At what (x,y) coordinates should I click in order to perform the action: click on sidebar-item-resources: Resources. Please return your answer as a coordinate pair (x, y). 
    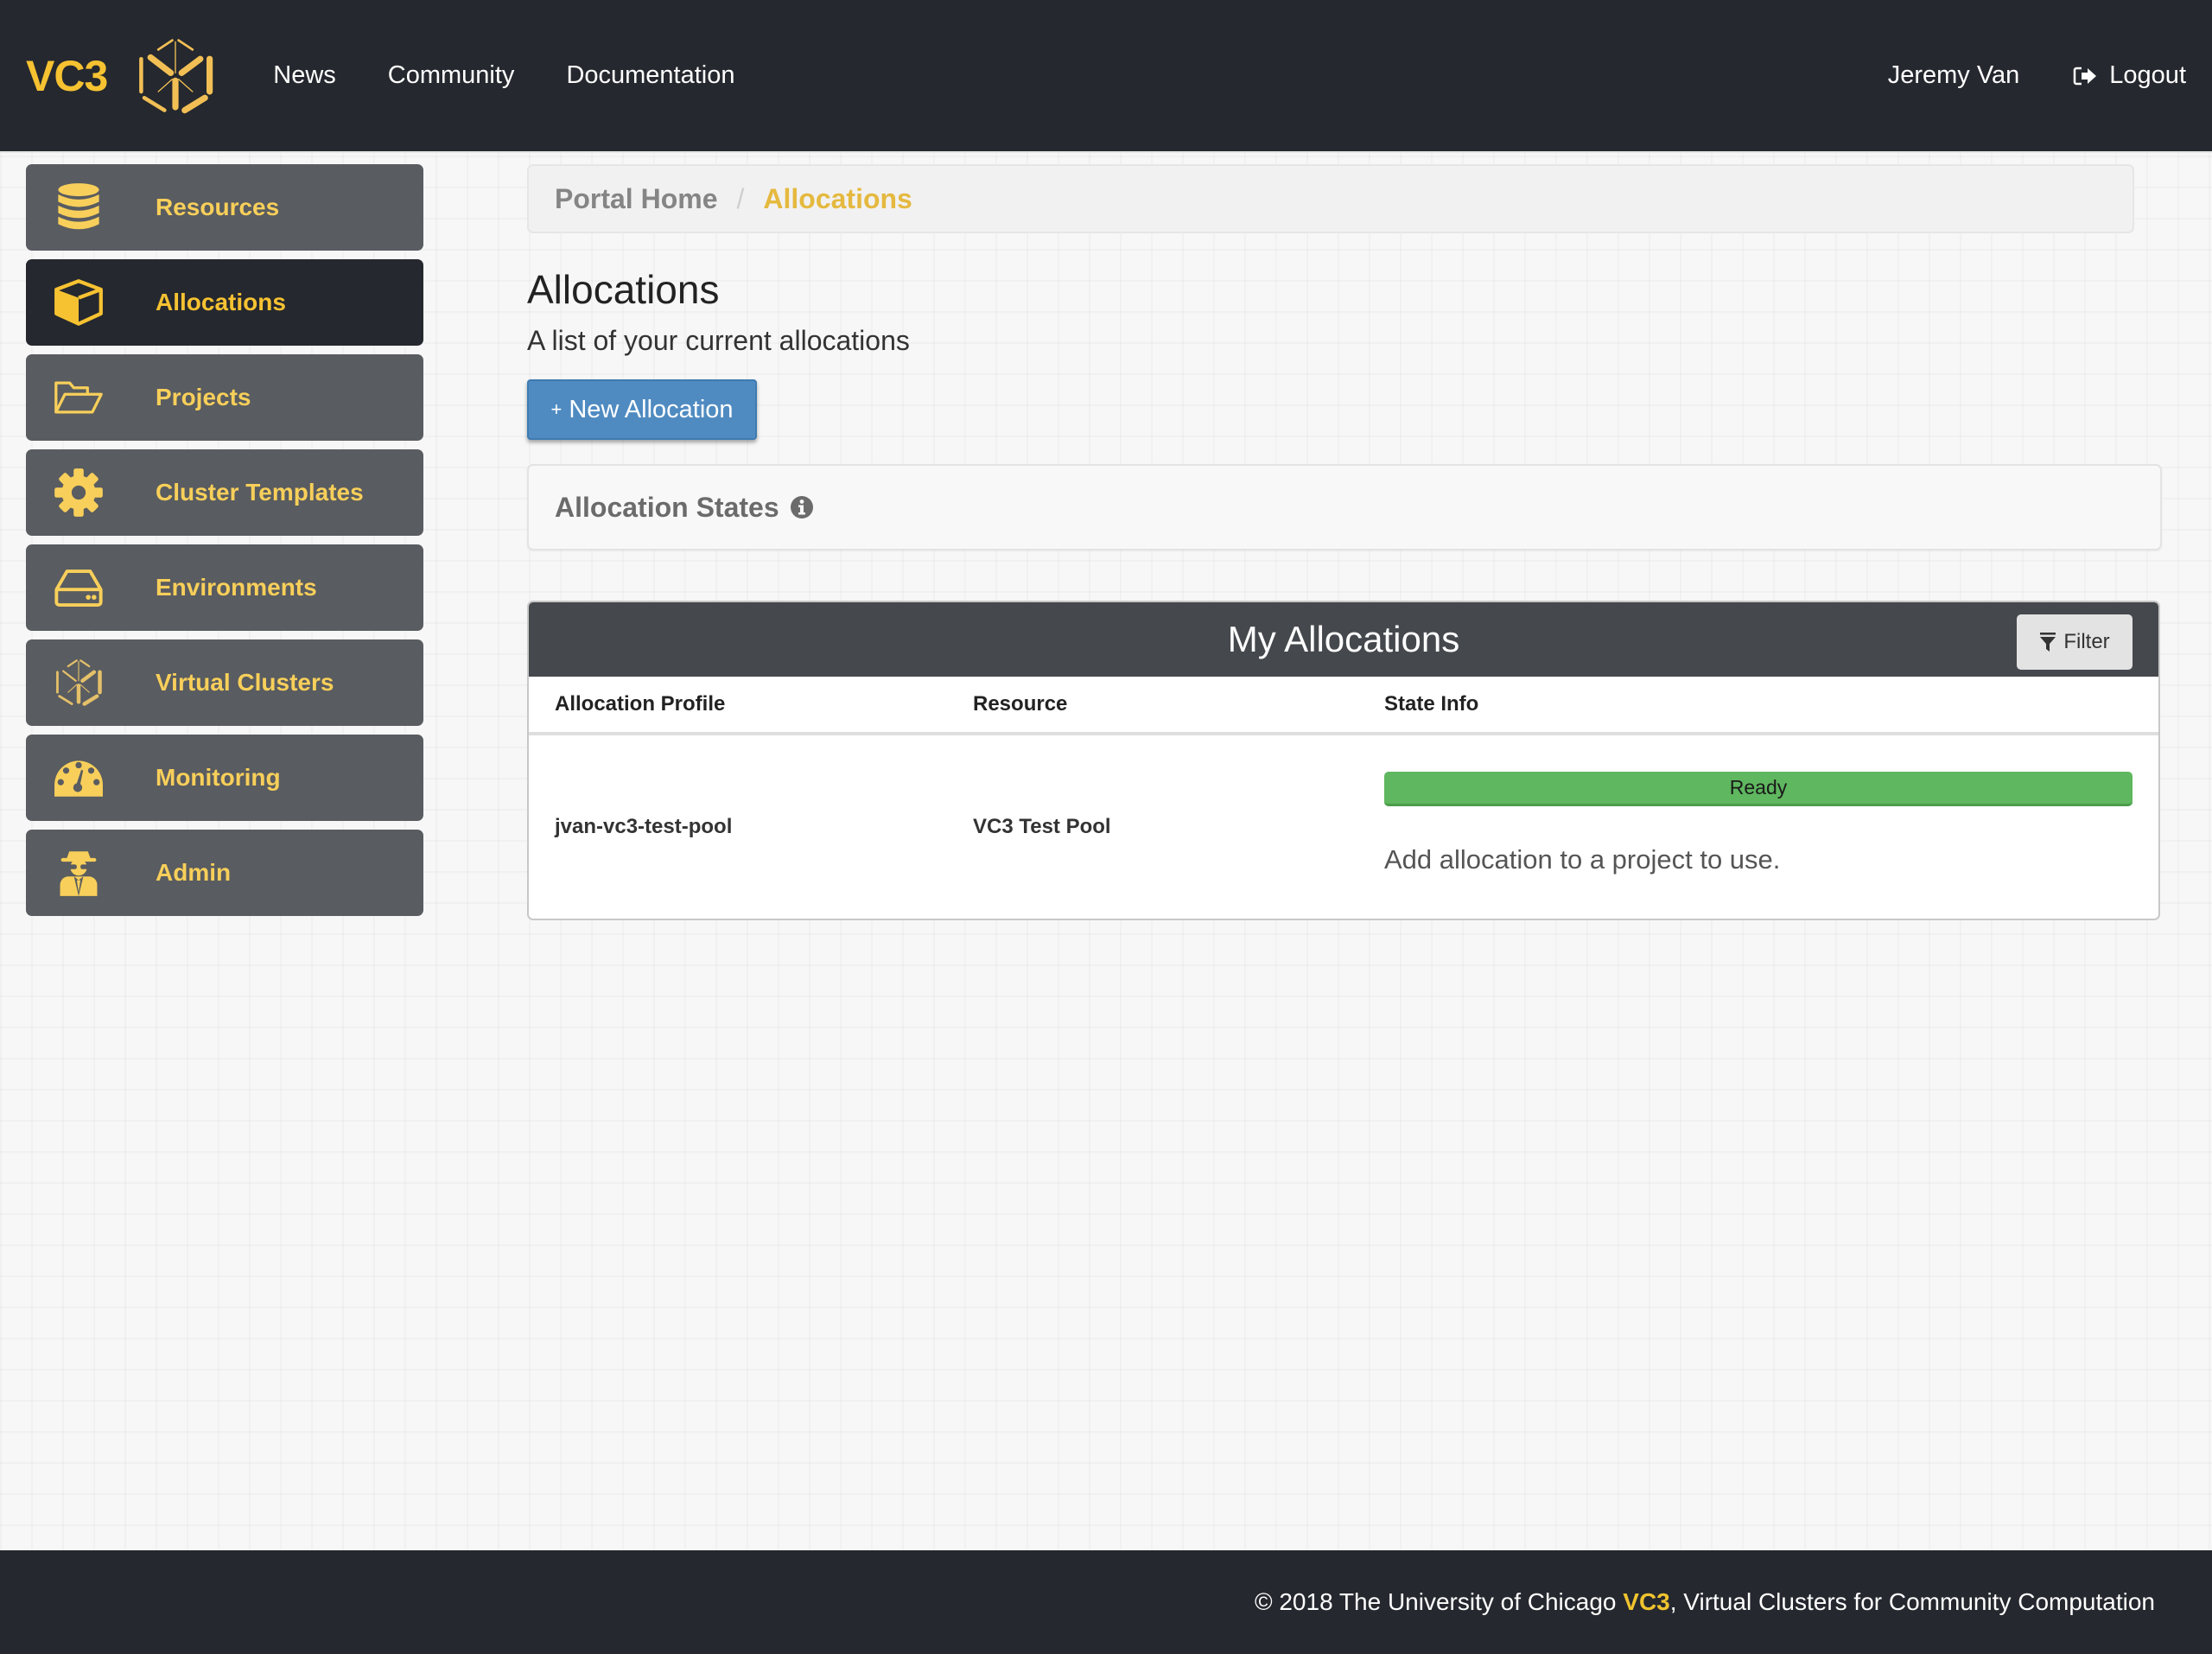
    Looking at the image, I should click on (224, 207).